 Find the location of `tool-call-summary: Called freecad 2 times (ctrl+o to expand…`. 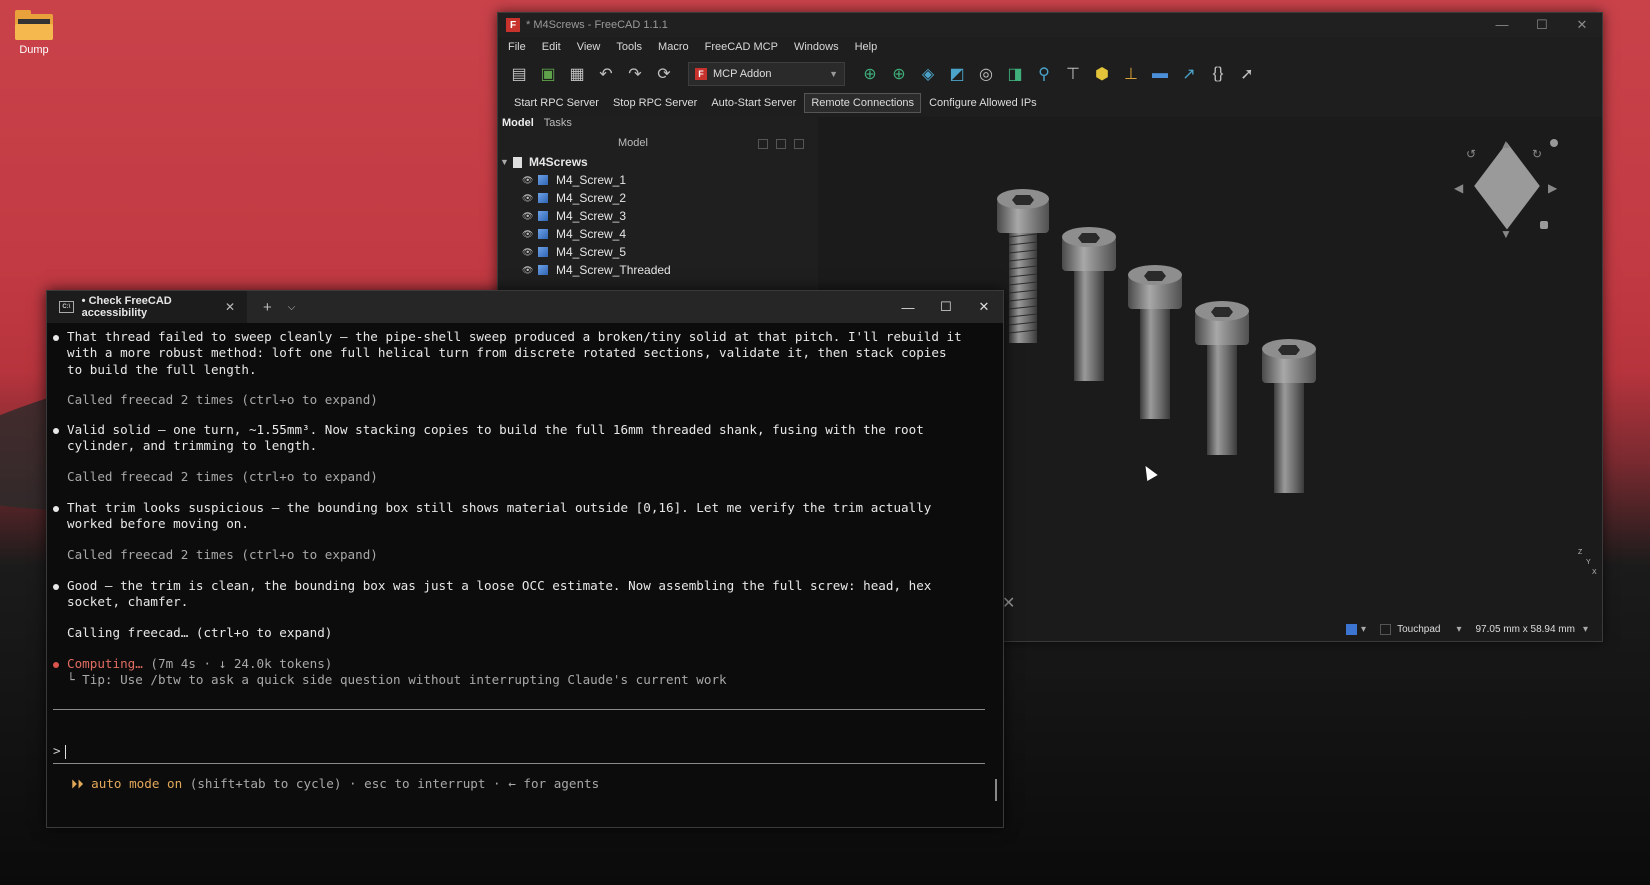

tool-call-summary: Called freecad 2 times (ctrl+o to expand… is located at coordinates (222, 476).